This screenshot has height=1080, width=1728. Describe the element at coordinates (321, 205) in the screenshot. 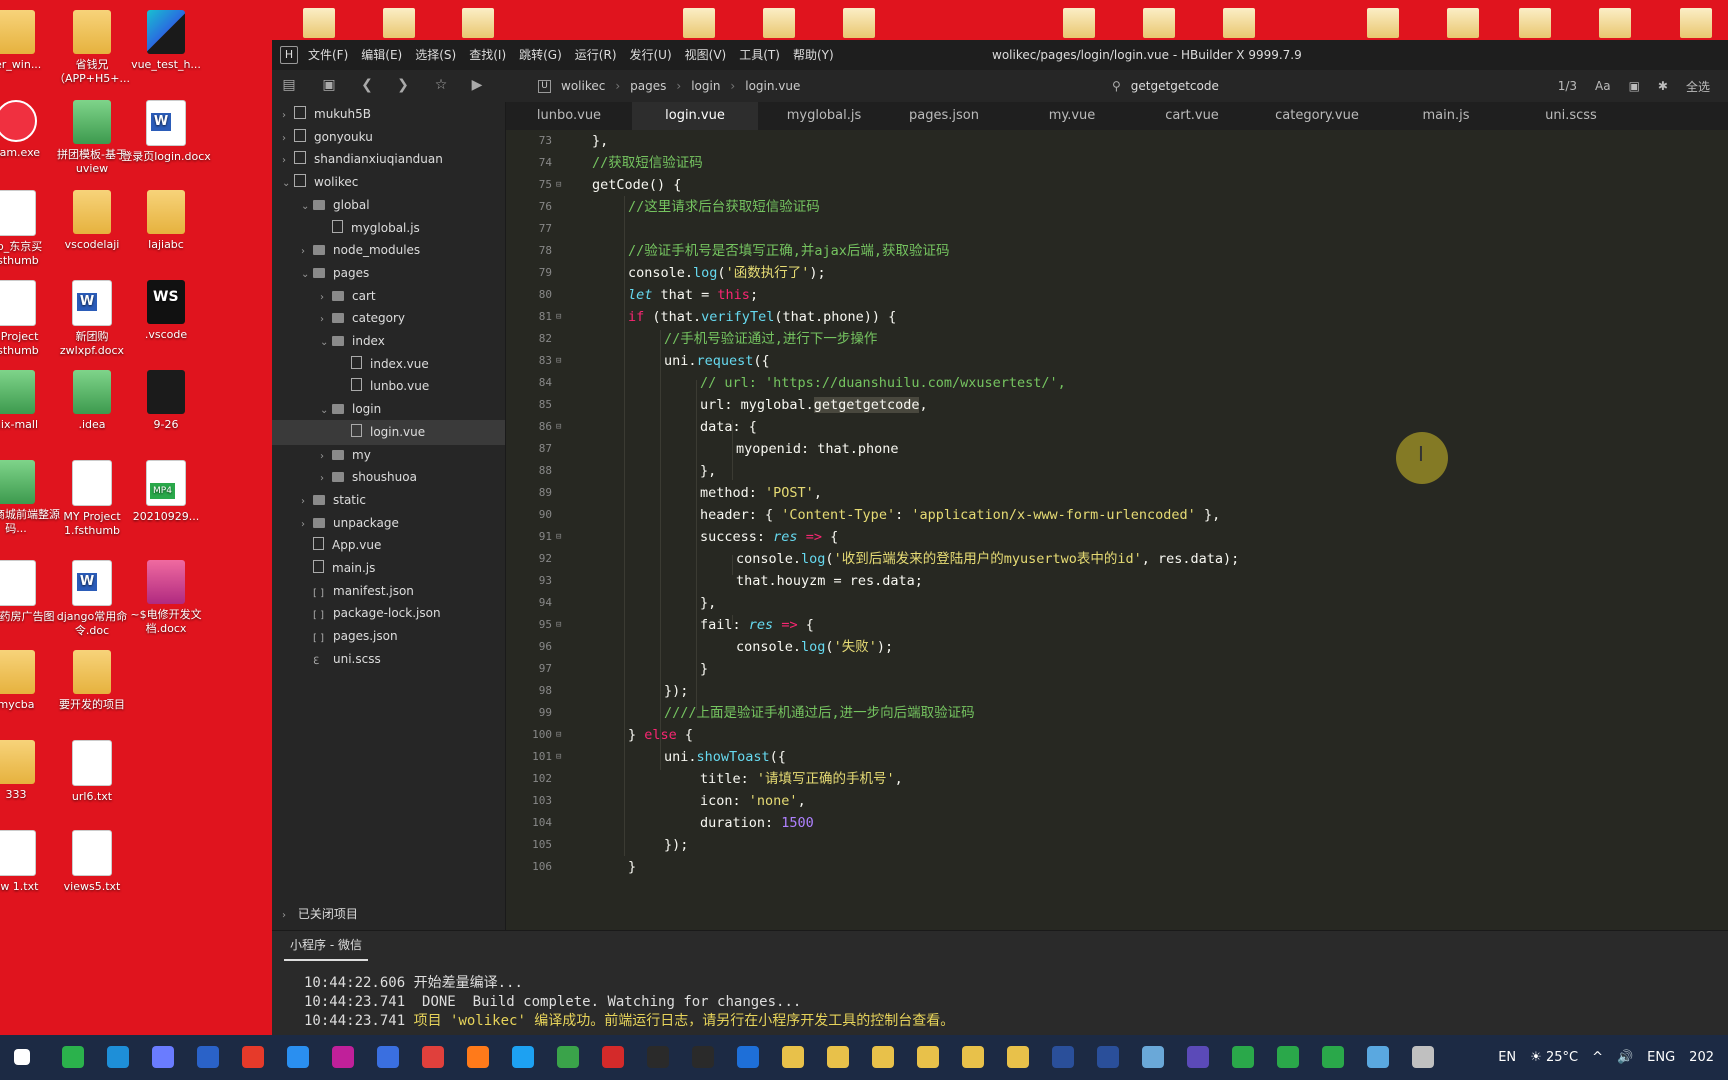

I see `tree-item: ⌄ global` at that location.